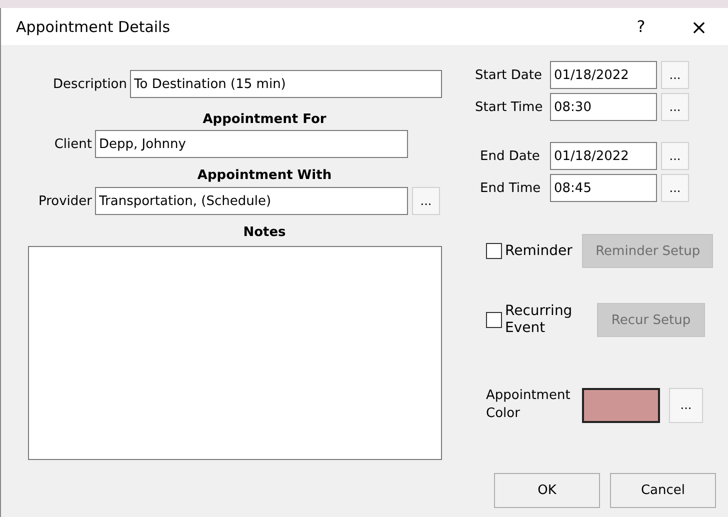 The image size is (728, 517). Describe the element at coordinates (265, 120) in the screenshot. I see `section-heading: Appointment For` at that location.